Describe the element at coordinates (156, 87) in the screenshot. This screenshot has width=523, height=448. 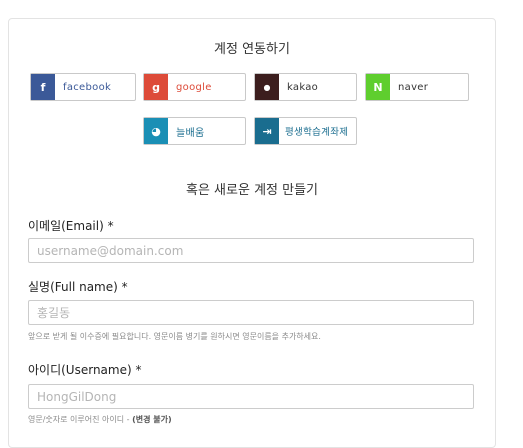
I see `google-icon: g` at that location.